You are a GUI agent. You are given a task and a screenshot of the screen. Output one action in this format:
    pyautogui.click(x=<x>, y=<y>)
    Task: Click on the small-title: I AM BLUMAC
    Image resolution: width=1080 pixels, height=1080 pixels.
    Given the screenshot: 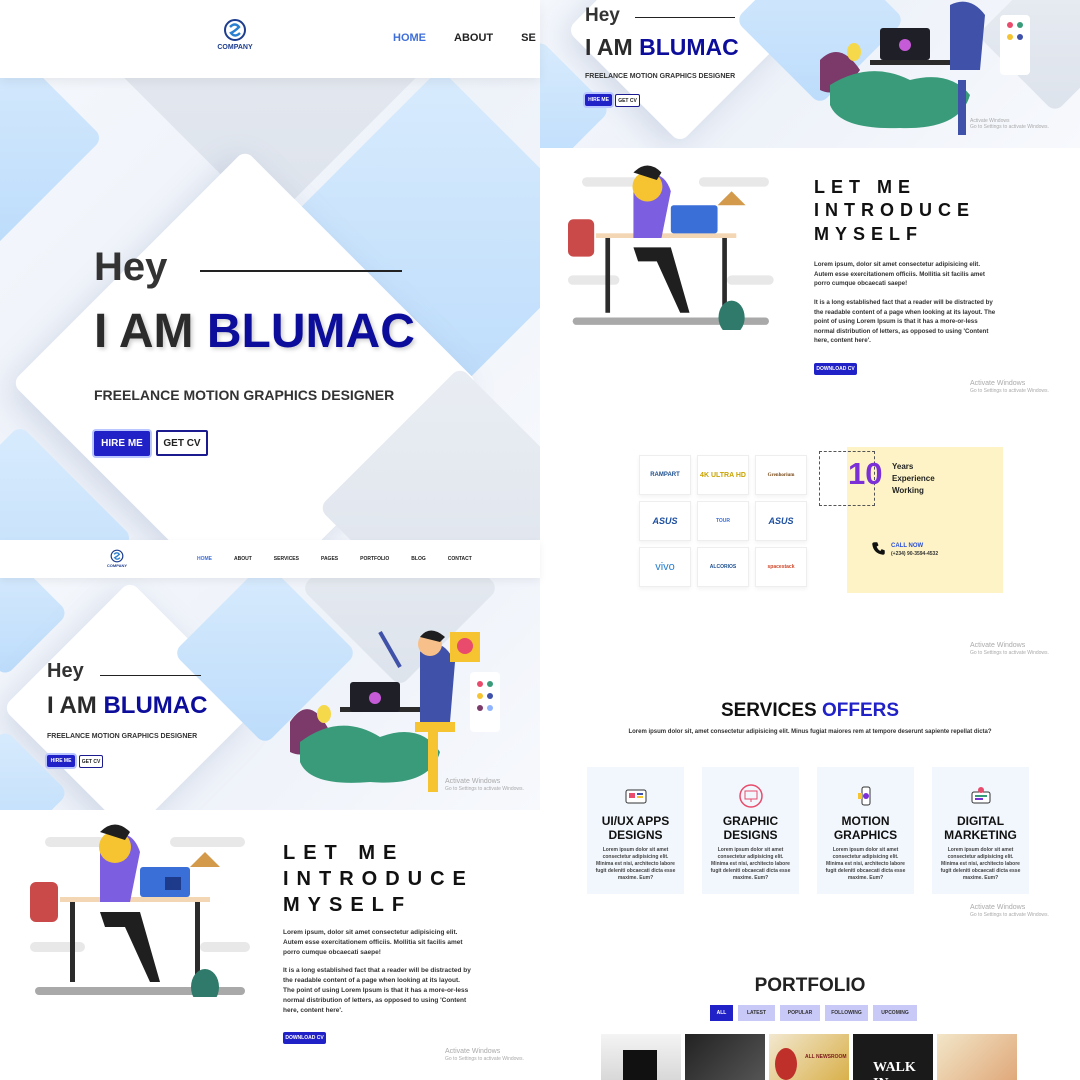 What is the action you would take?
    pyautogui.click(x=127, y=706)
    